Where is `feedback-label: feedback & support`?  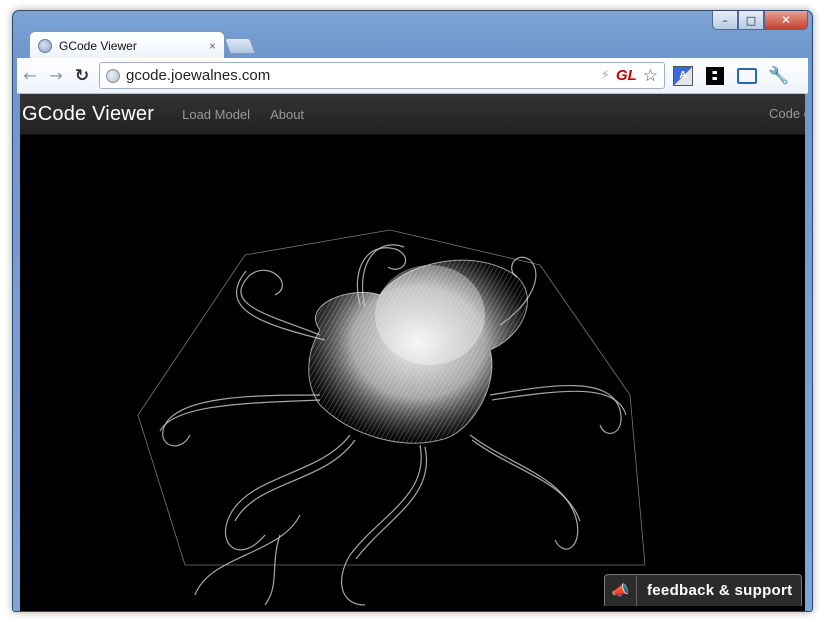 feedback-label: feedback & support is located at coordinates (714, 590).